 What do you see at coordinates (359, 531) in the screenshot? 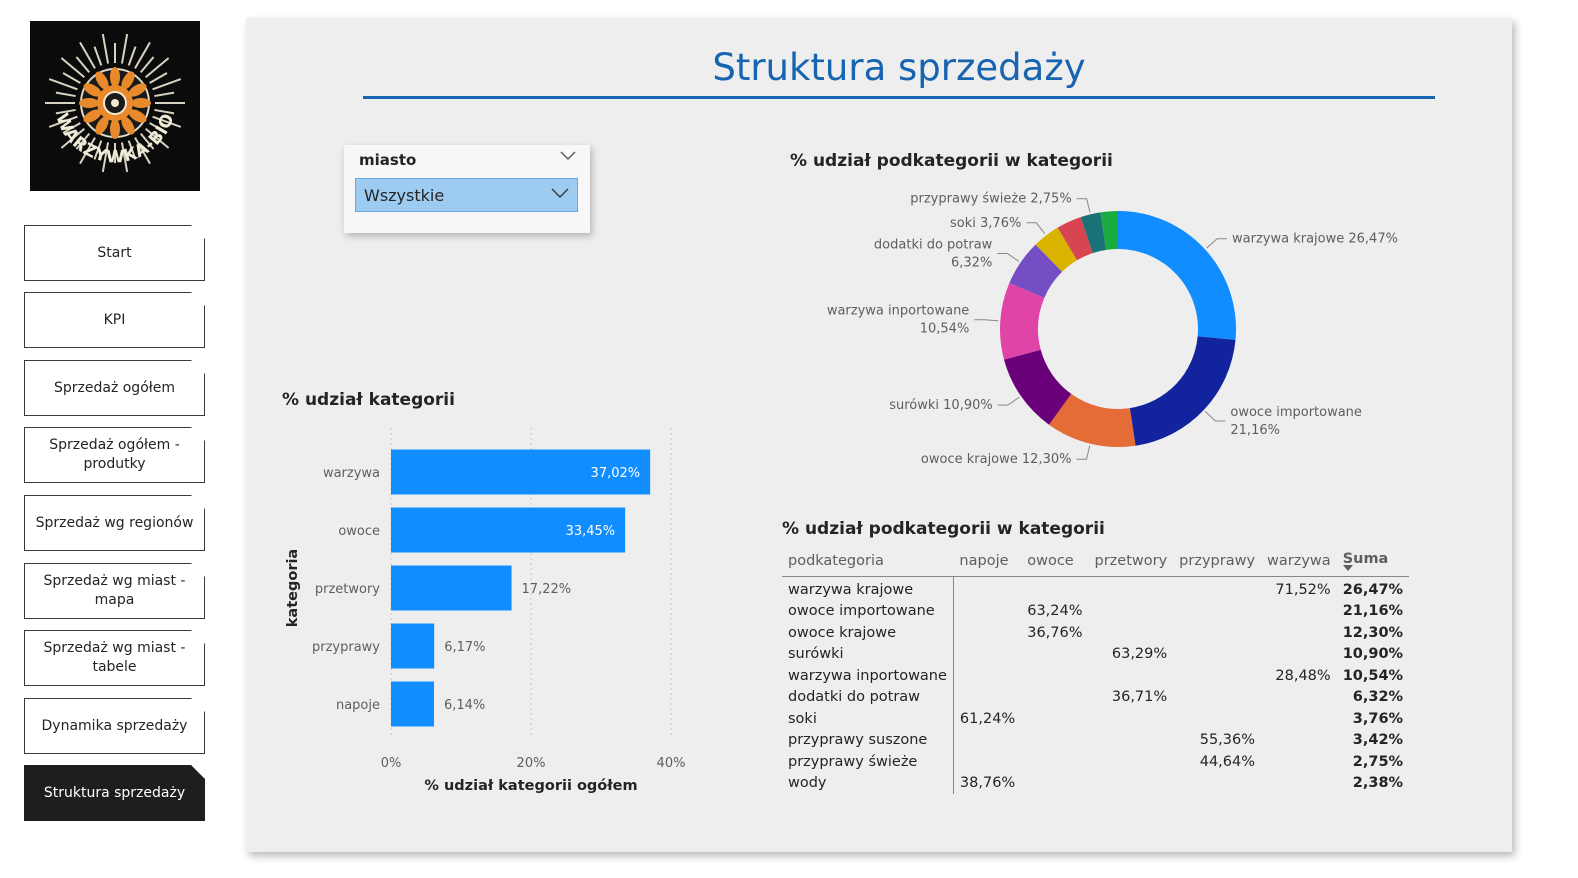
I see `category-label: owoce` at bounding box center [359, 531].